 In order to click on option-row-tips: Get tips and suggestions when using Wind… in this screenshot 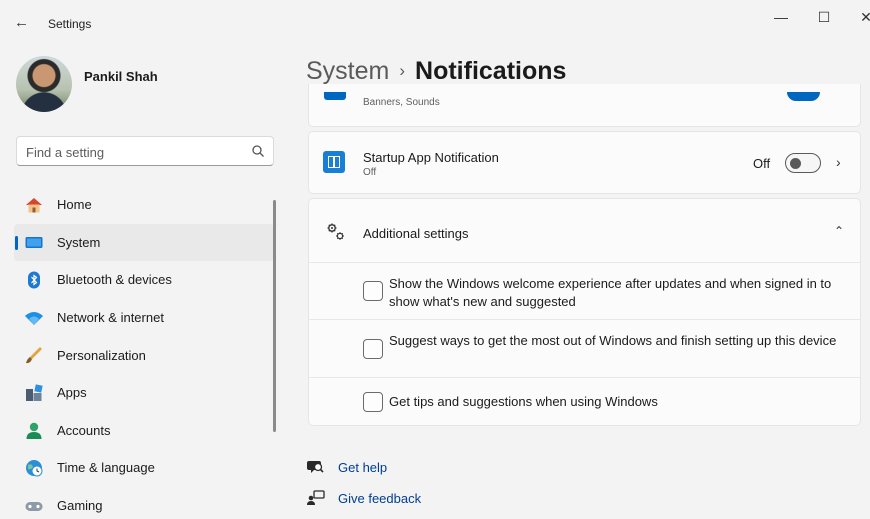, I will do `click(584, 401)`.